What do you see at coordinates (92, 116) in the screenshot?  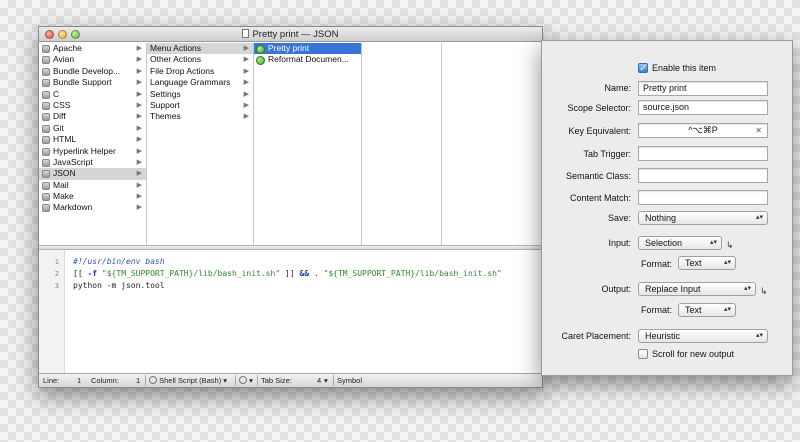 I see `bundle-item: Diff ▶` at bounding box center [92, 116].